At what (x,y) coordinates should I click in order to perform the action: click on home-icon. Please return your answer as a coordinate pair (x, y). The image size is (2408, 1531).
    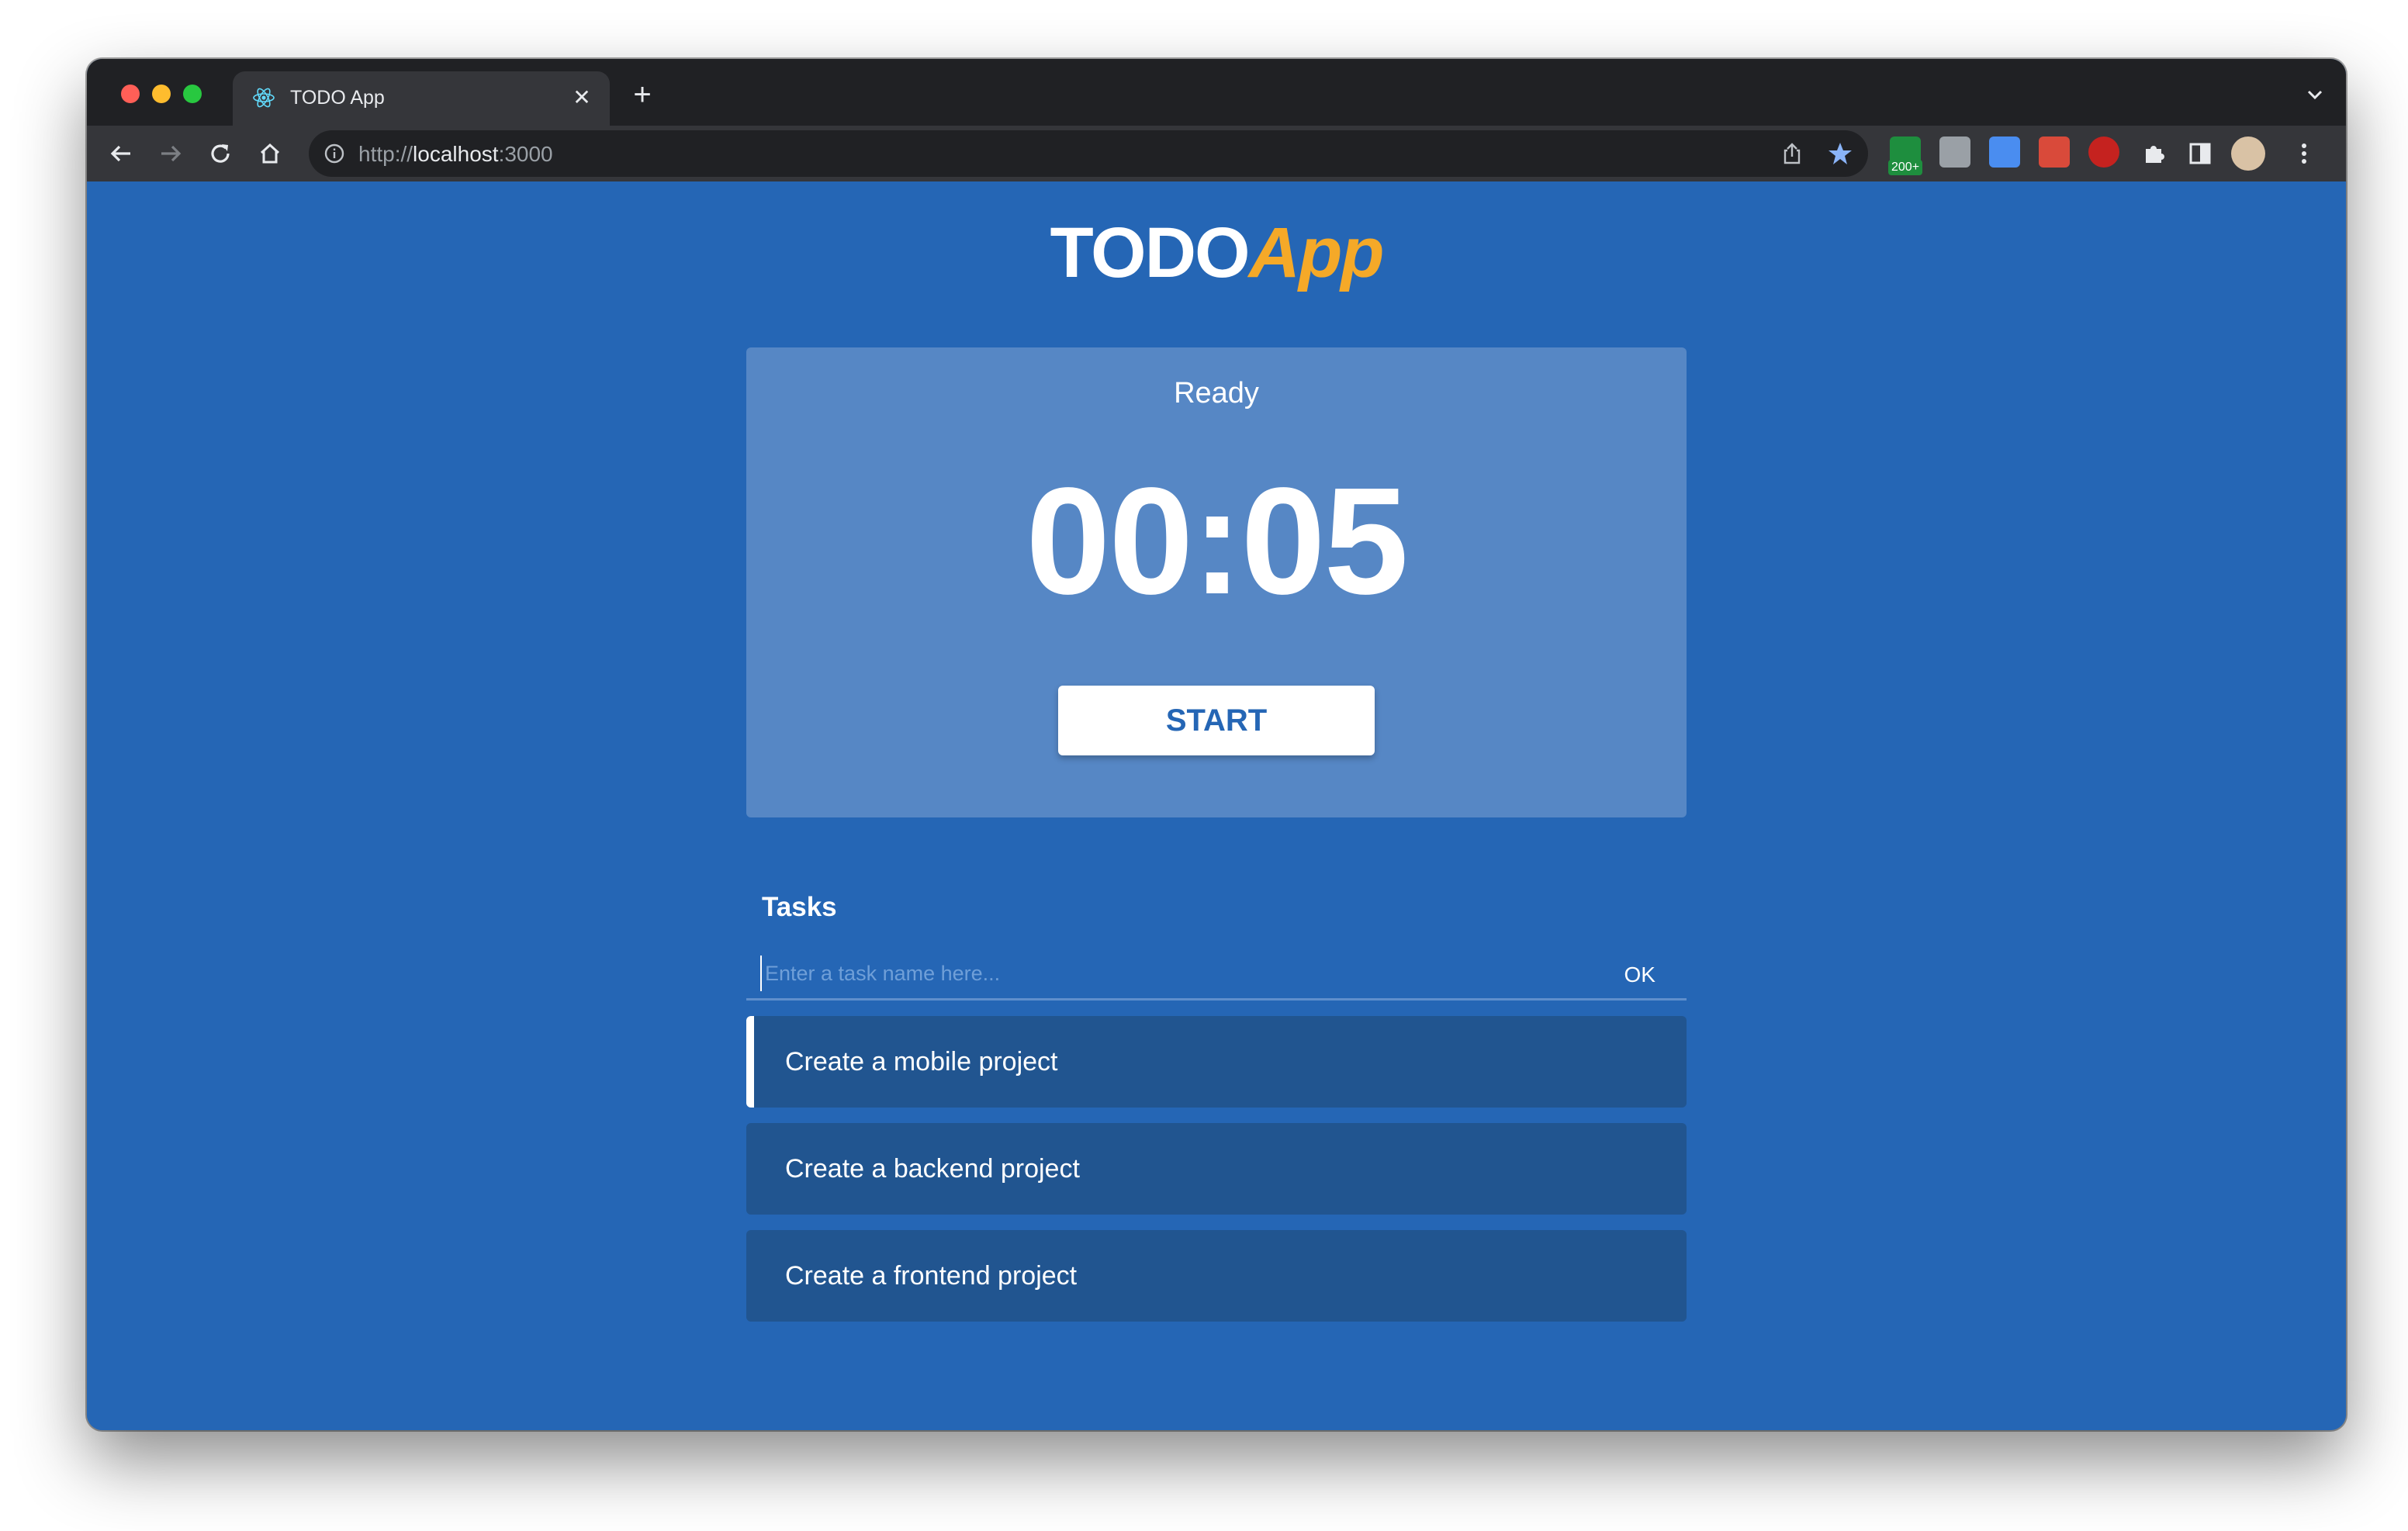
    Looking at the image, I should click on (269, 153).